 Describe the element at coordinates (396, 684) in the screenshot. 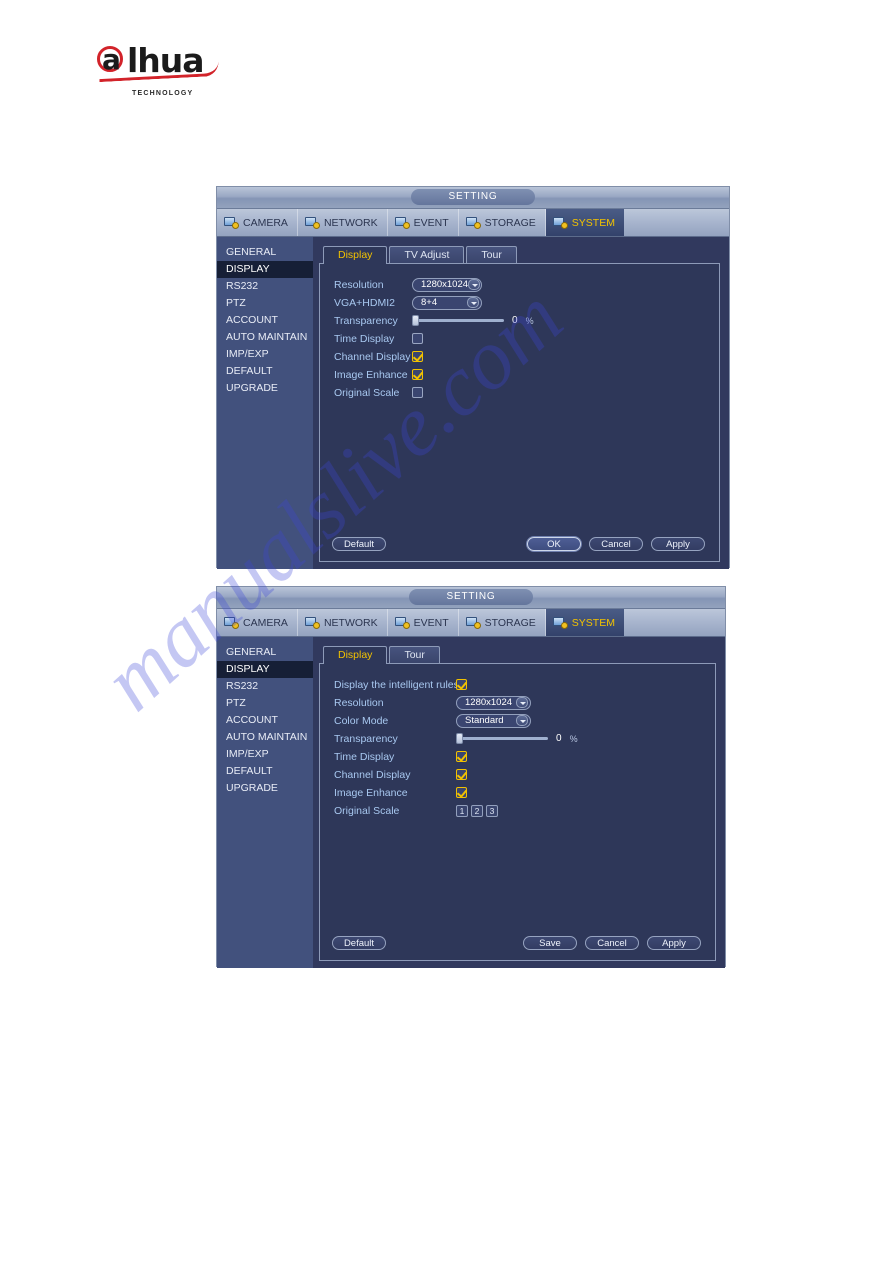

I see `intelligent-rules-label: Display the intelligent rules` at that location.